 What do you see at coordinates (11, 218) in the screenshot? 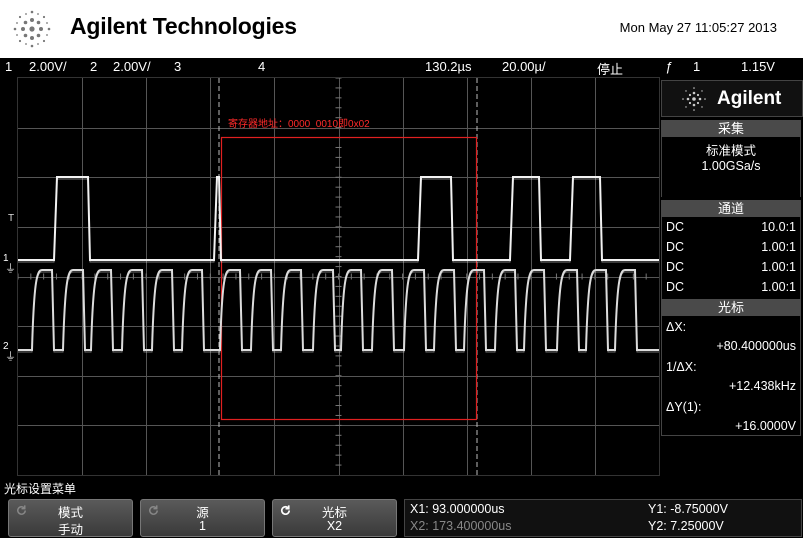
I see `trigger-level-marker: T` at bounding box center [11, 218].